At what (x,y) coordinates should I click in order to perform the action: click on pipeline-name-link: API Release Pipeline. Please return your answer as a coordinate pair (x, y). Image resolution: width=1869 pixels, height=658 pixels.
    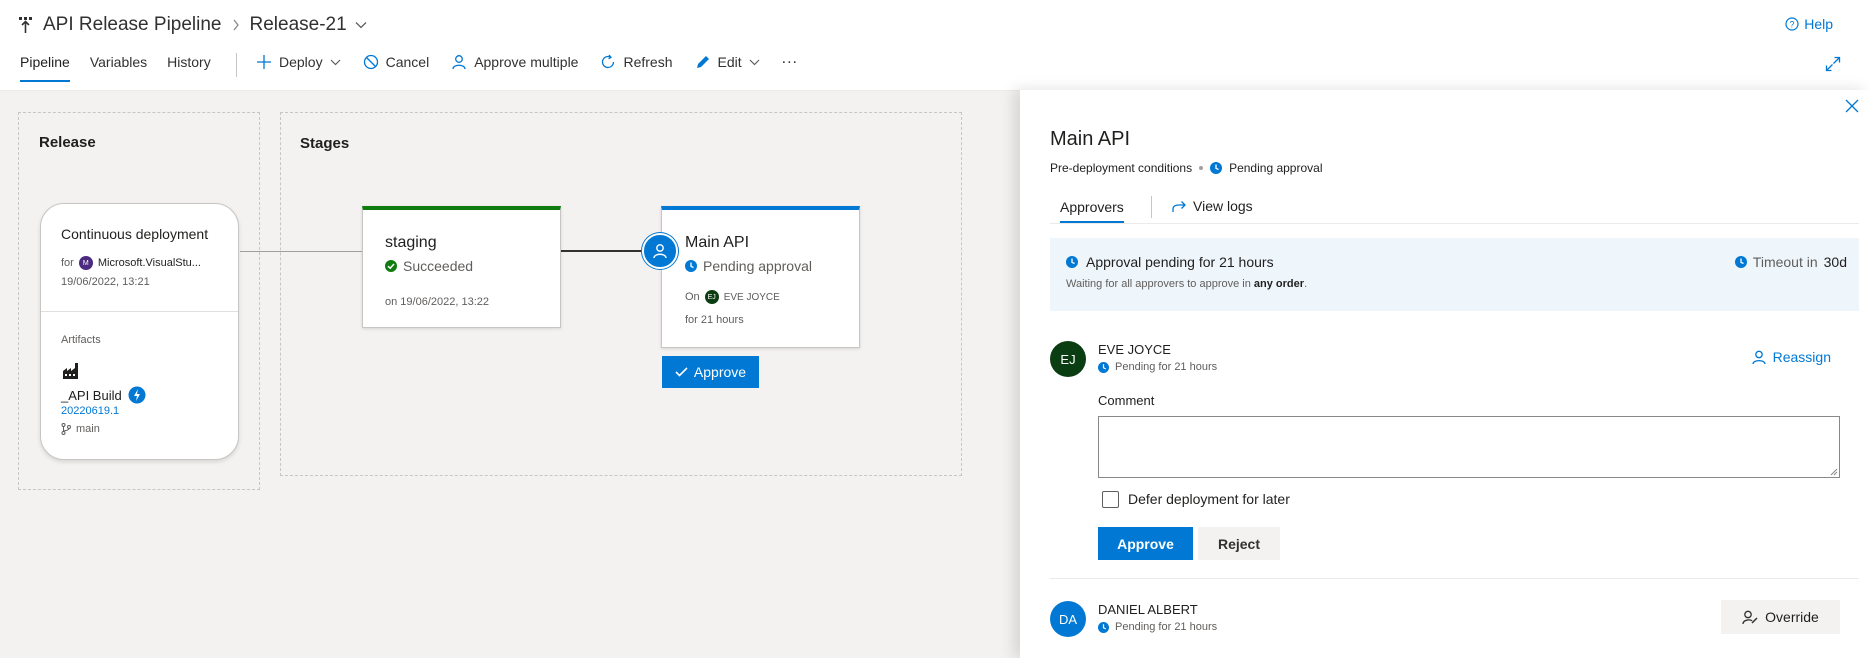
    Looking at the image, I should click on (132, 25).